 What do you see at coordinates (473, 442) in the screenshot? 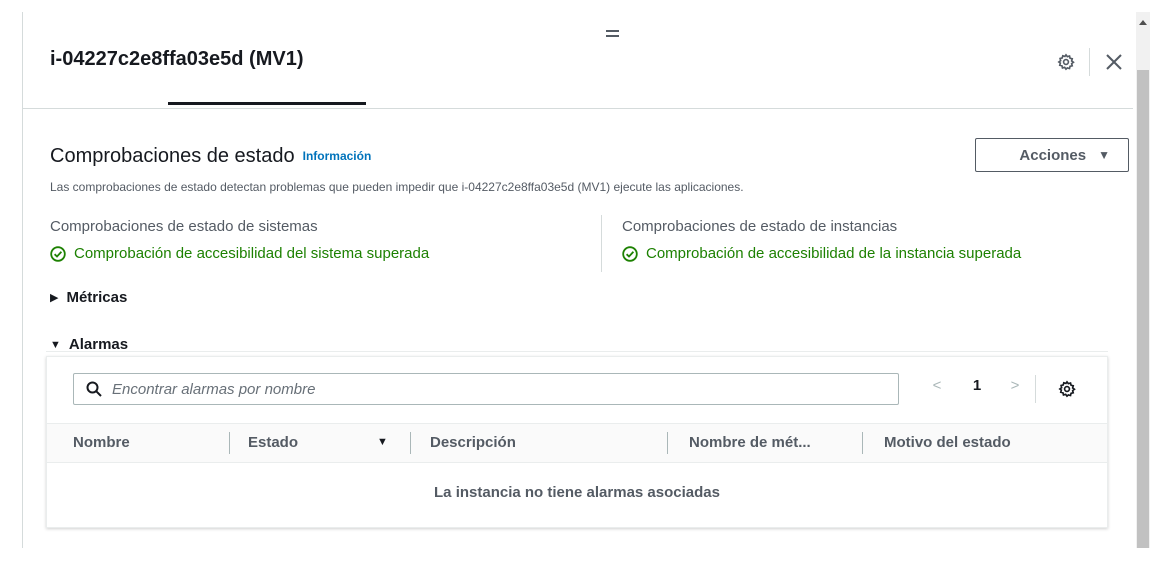
I see `column-header-description: Descripción` at bounding box center [473, 442].